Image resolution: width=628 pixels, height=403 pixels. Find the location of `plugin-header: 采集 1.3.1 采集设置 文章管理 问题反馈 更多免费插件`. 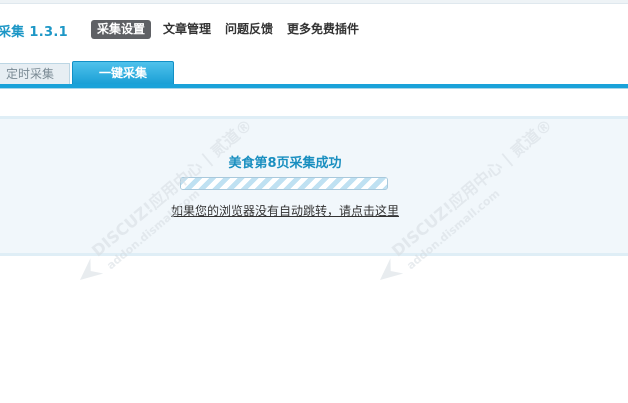

plugin-header: 采集 1.3.1 采集设置 文章管理 问题反馈 更多免费插件 is located at coordinates (314, 30).